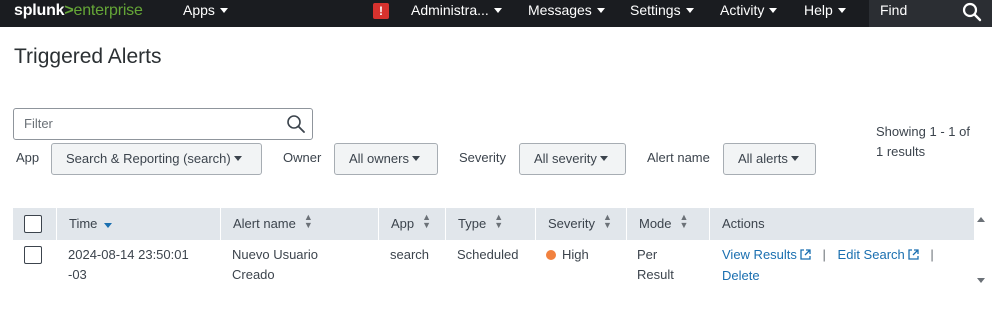 The height and width of the screenshot is (309, 992). Describe the element at coordinates (83, 223) in the screenshot. I see `column-header-label: Time` at that location.